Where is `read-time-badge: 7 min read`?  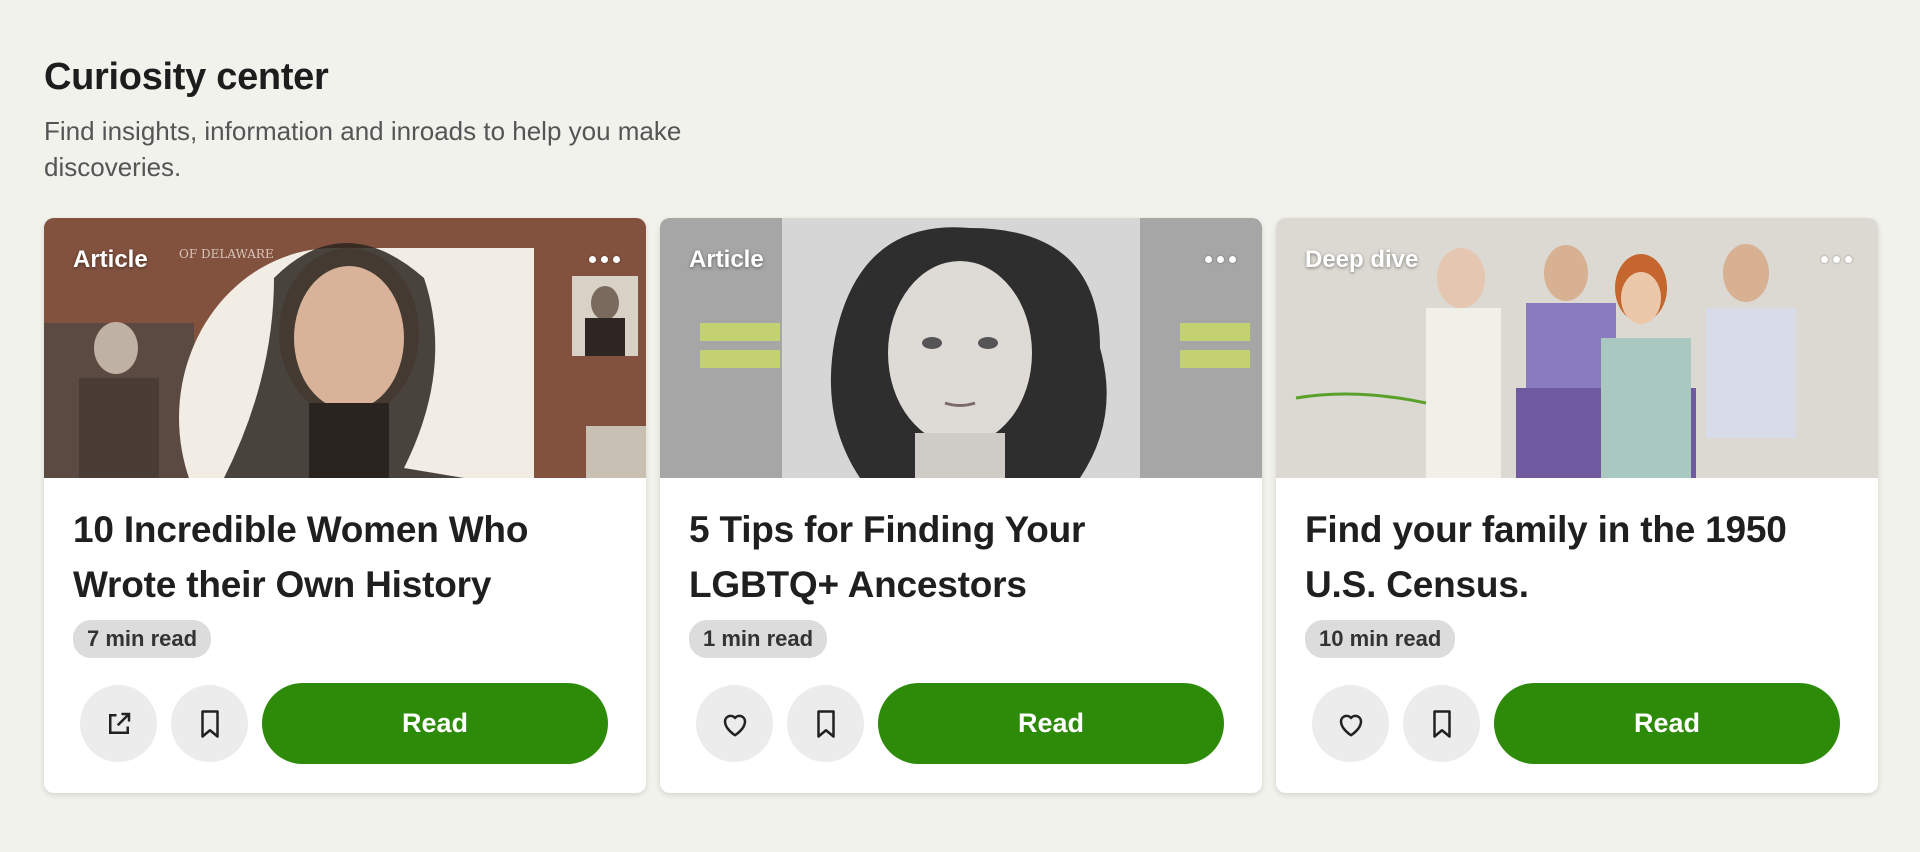
read-time-badge: 7 min read is located at coordinates (142, 639).